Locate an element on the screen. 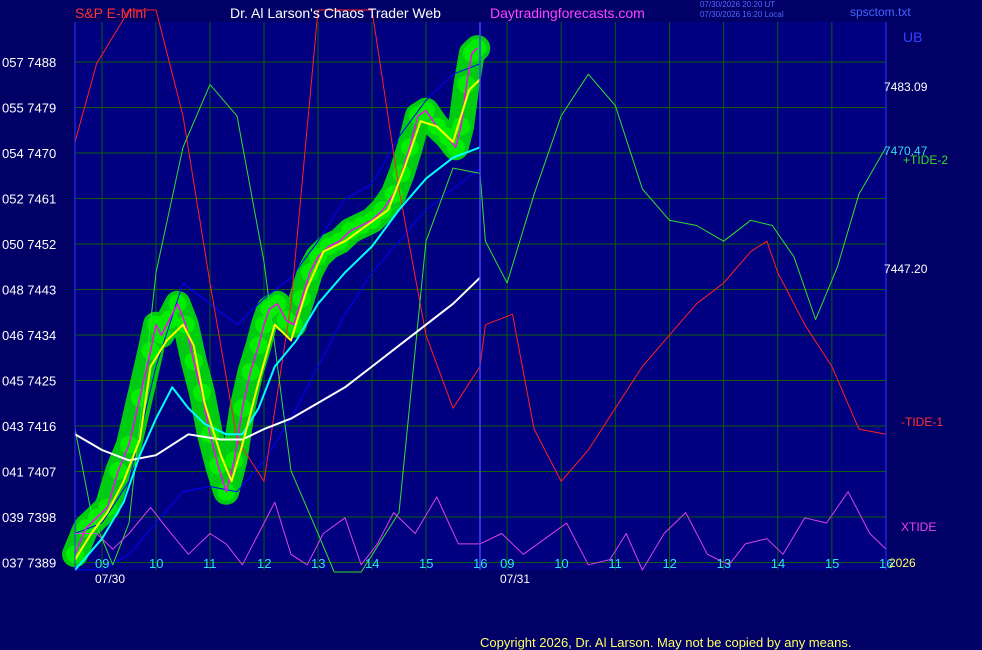 The width and height of the screenshot is (982, 650). y-tick-label: 041 7407 is located at coordinates (29, 472).